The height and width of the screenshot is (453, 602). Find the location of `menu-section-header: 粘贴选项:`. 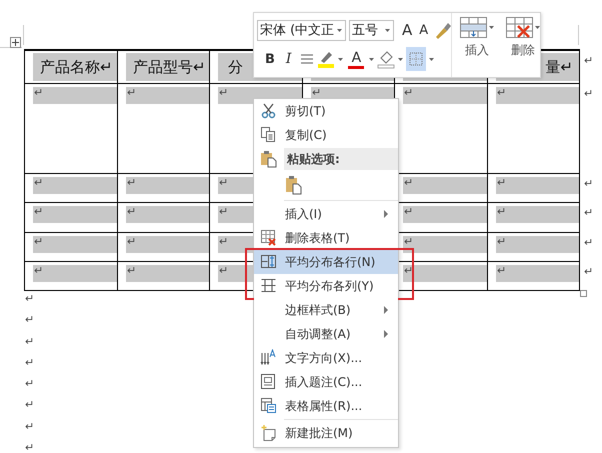

menu-section-header: 粘贴选项: is located at coordinates (341, 159).